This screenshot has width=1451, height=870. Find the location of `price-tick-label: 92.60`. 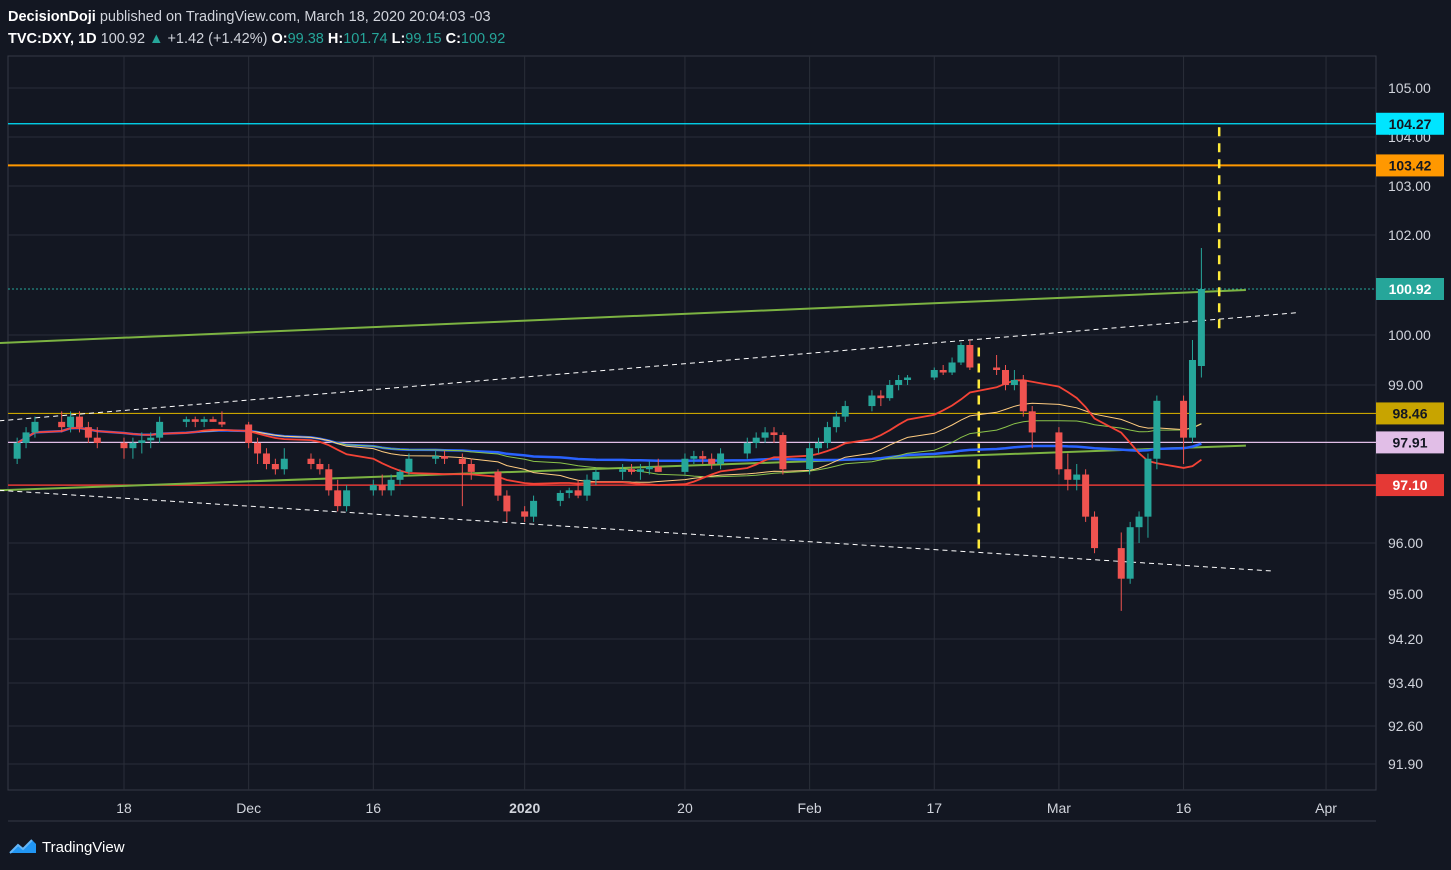

price-tick-label: 92.60 is located at coordinates (1405, 726).